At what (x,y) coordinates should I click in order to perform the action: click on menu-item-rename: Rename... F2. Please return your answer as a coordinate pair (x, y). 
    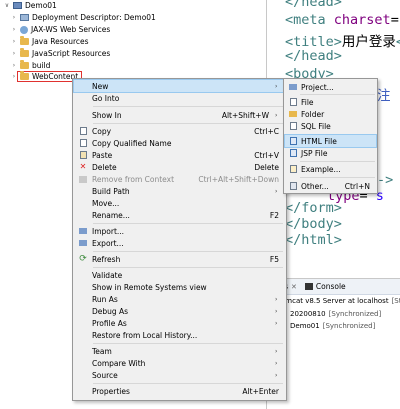
    Looking at the image, I should click on (179, 215).